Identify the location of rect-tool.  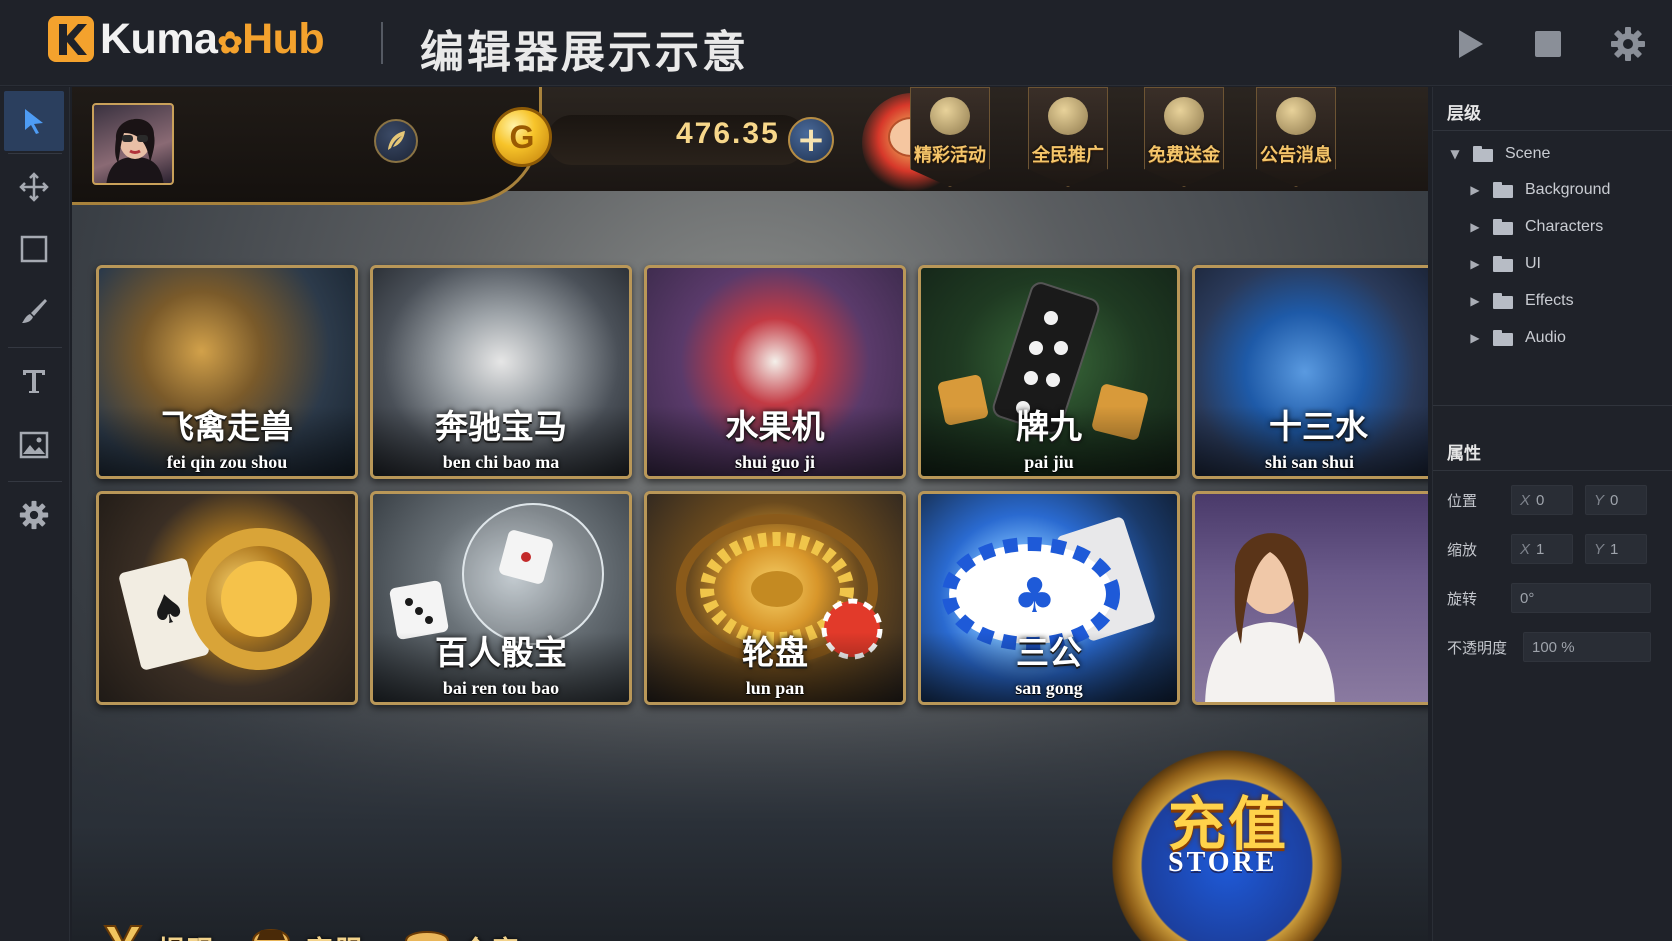
(34, 249).